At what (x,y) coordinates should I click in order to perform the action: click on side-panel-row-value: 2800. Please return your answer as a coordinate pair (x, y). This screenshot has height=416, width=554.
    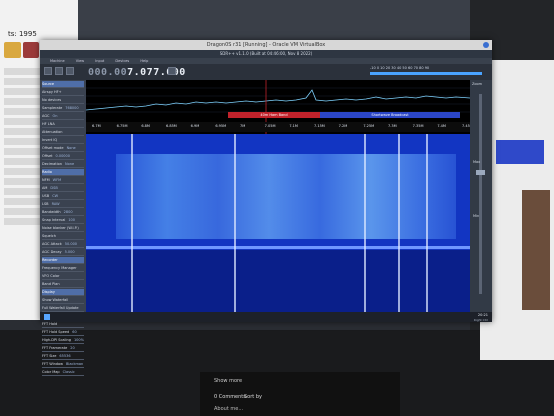
    Looking at the image, I should click on (68, 212).